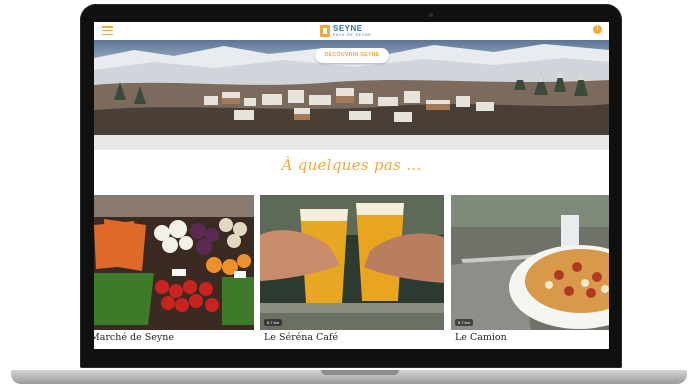 The height and width of the screenshot is (391, 698). I want to click on card-caption: Marché de Seyne, so click(134, 337).